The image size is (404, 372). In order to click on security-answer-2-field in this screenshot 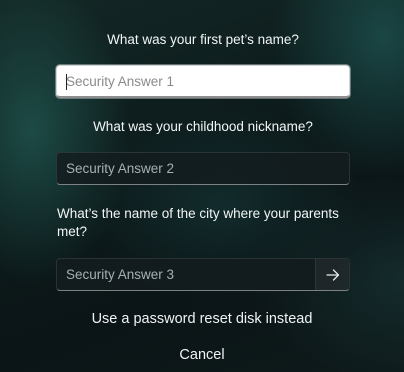, I will do `click(203, 168)`.